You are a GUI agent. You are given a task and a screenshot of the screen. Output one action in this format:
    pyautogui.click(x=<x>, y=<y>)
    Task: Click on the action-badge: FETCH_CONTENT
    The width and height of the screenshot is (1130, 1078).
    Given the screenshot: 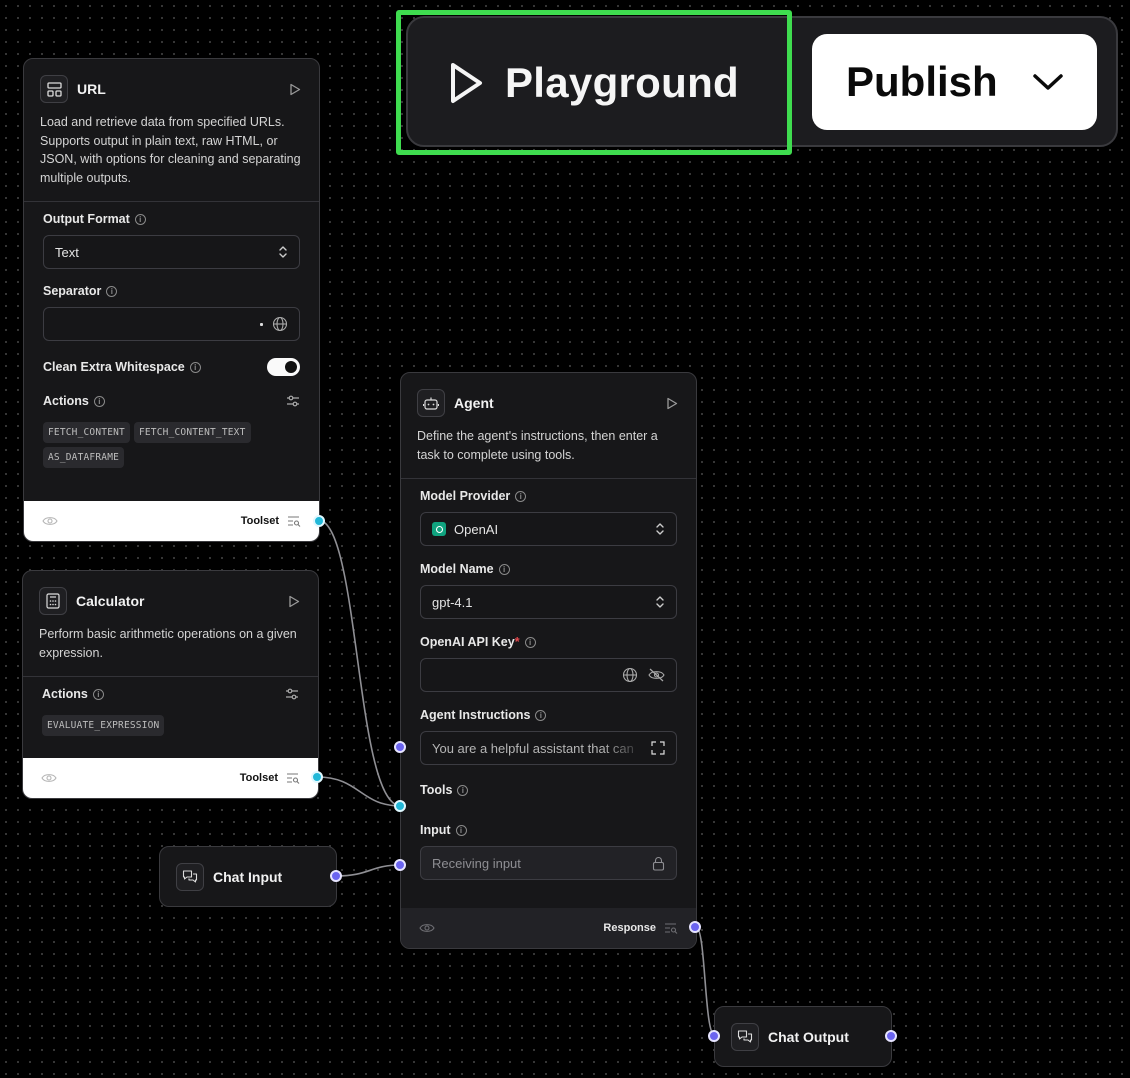 What is the action you would take?
    pyautogui.click(x=86, y=432)
    